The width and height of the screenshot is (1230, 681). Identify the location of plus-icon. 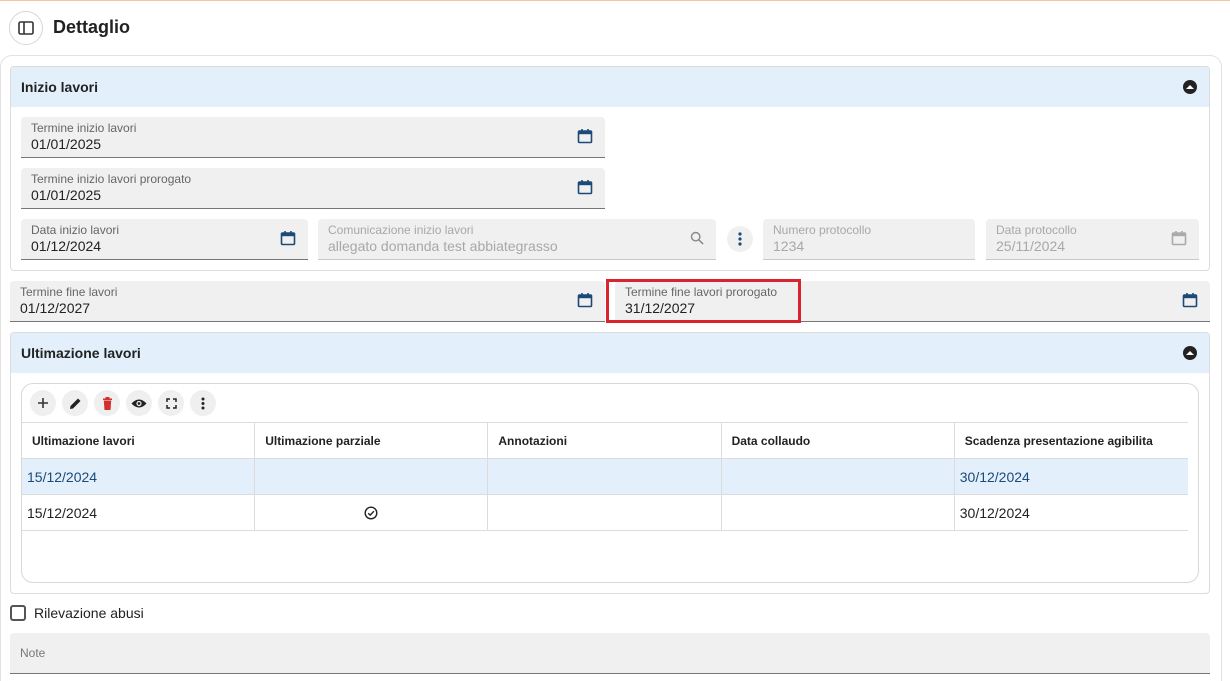
(43, 403).